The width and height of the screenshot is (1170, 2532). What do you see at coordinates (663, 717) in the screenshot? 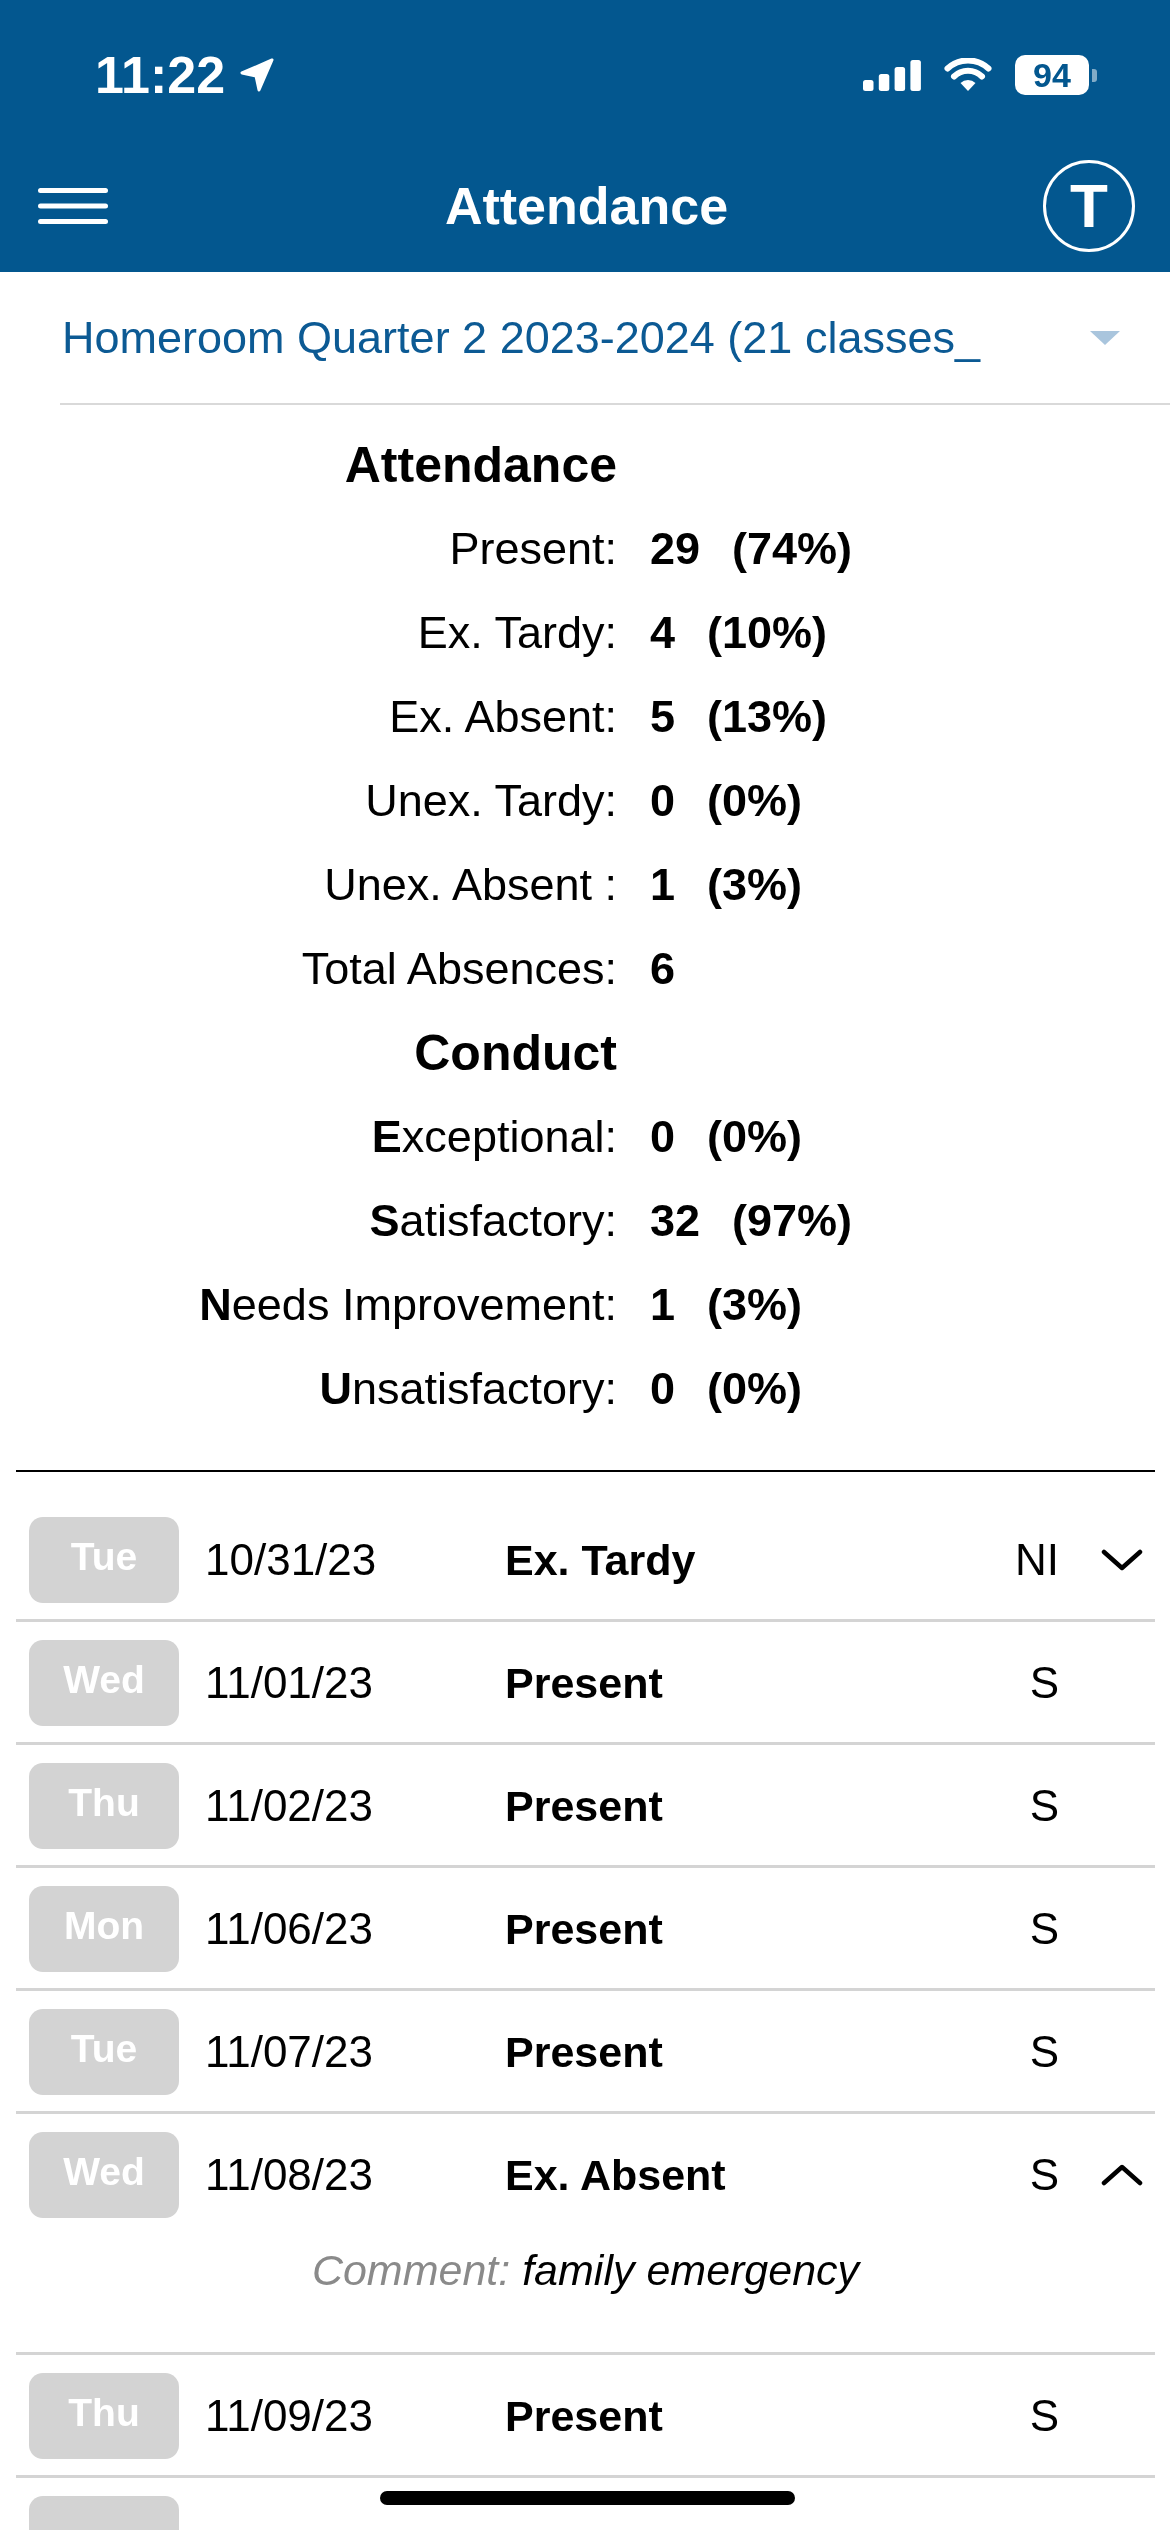
I see `stat-count: 5` at bounding box center [663, 717].